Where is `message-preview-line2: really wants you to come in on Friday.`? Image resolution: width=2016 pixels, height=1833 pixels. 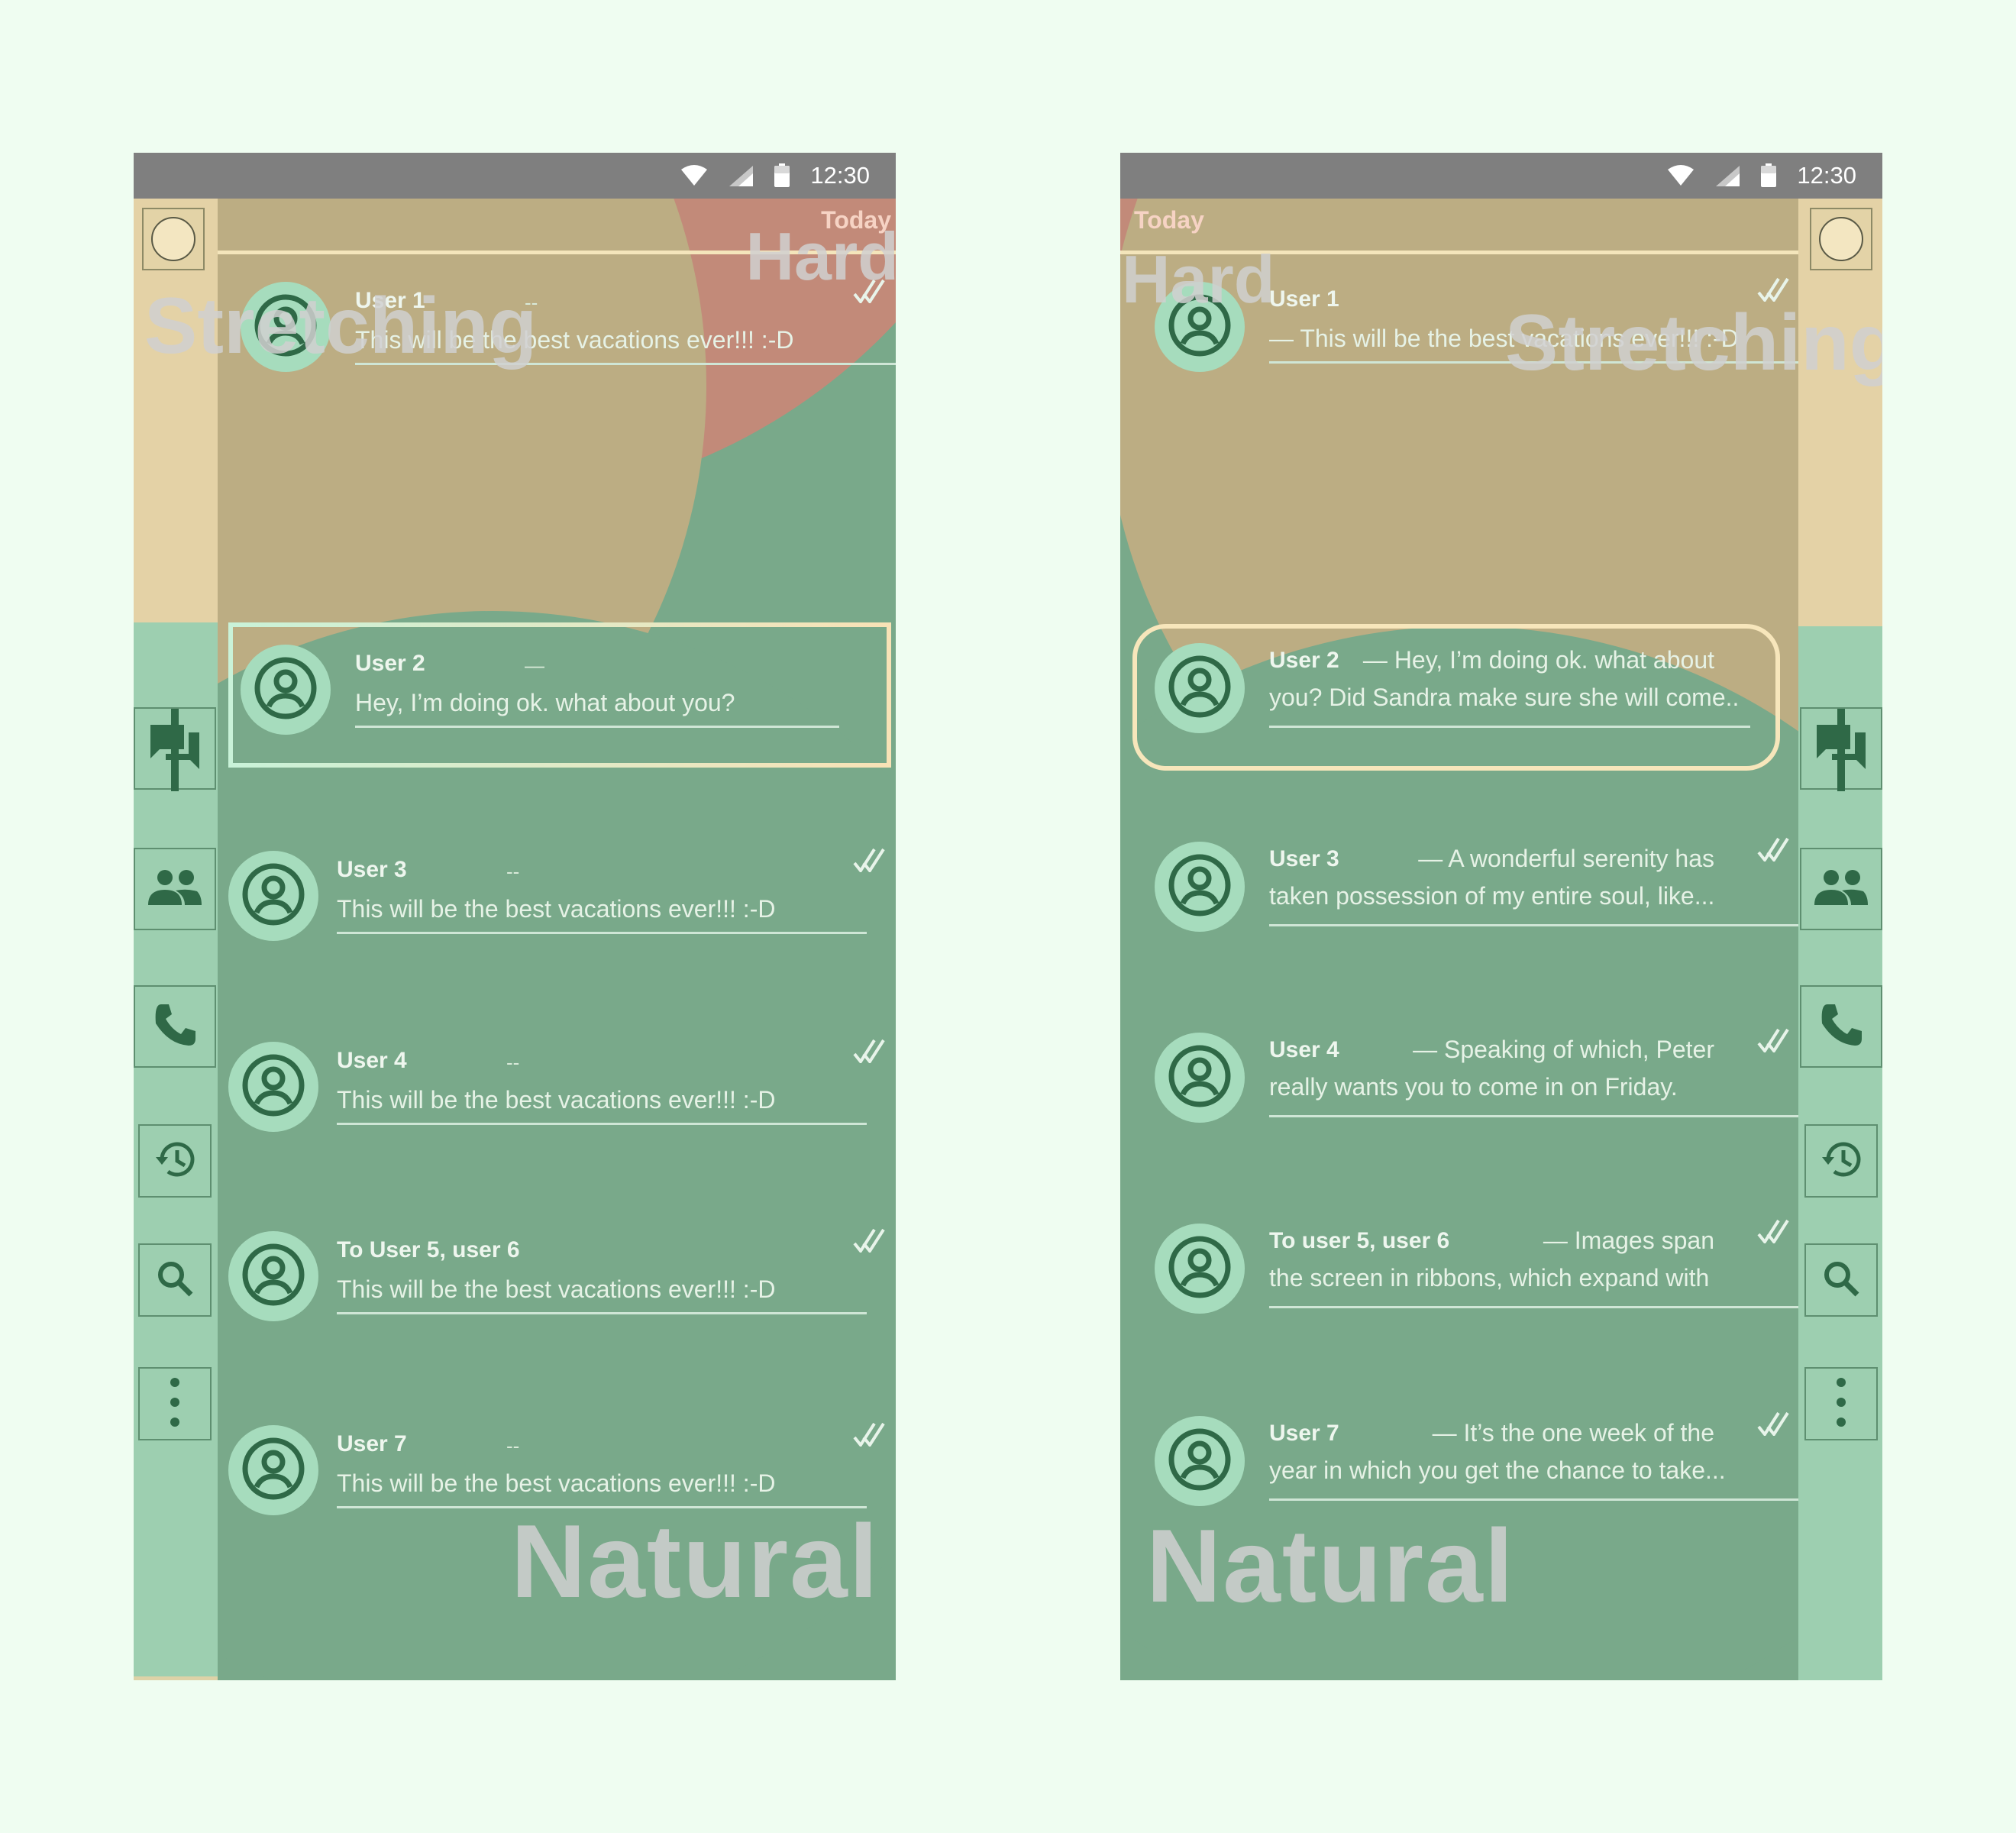
message-preview-line2: really wants you to come in on Friday. is located at coordinates (1473, 1087).